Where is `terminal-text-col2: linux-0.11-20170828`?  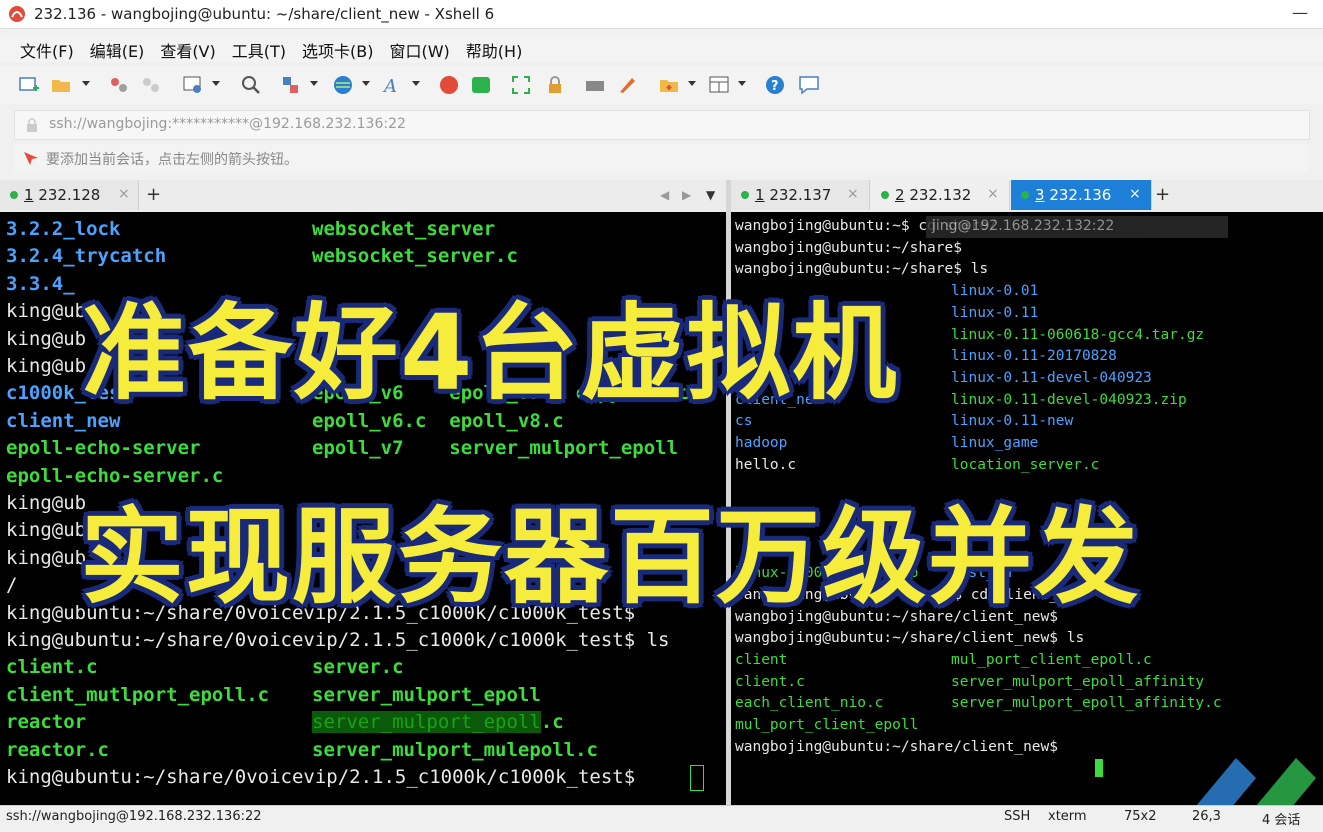
terminal-text-col2: linux-0.11-20170828 is located at coordinates (1034, 356).